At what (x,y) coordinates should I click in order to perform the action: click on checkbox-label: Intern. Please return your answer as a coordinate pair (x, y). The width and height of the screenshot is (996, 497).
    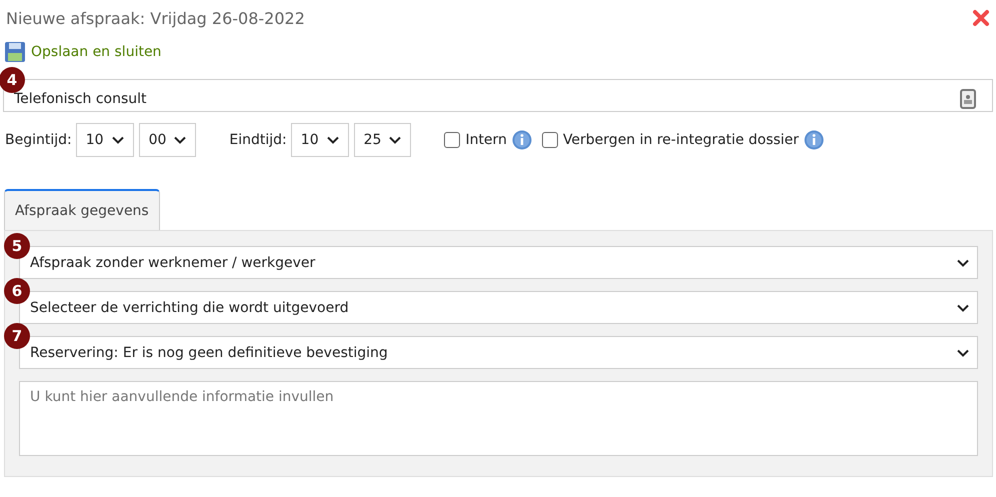
    Looking at the image, I should click on (486, 140).